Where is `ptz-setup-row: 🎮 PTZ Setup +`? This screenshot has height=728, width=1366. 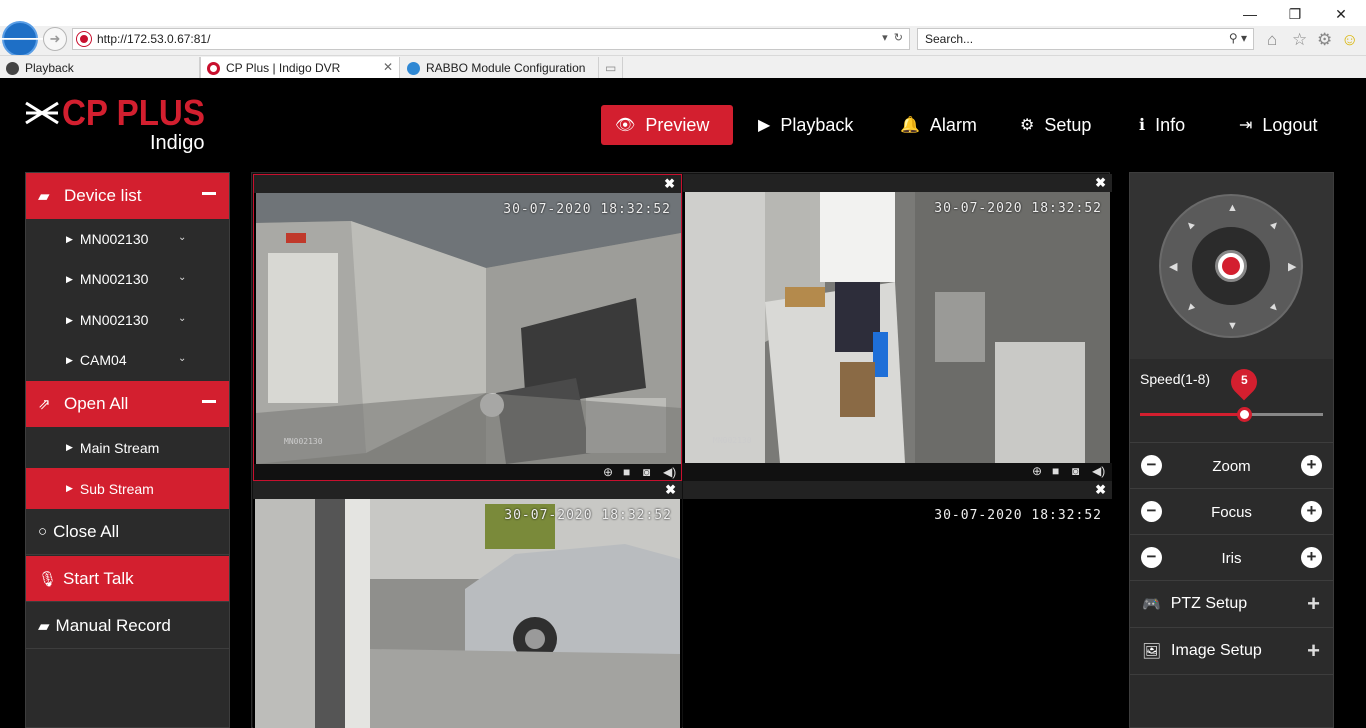
ptz-setup-row: 🎮 PTZ Setup + is located at coordinates (1231, 604).